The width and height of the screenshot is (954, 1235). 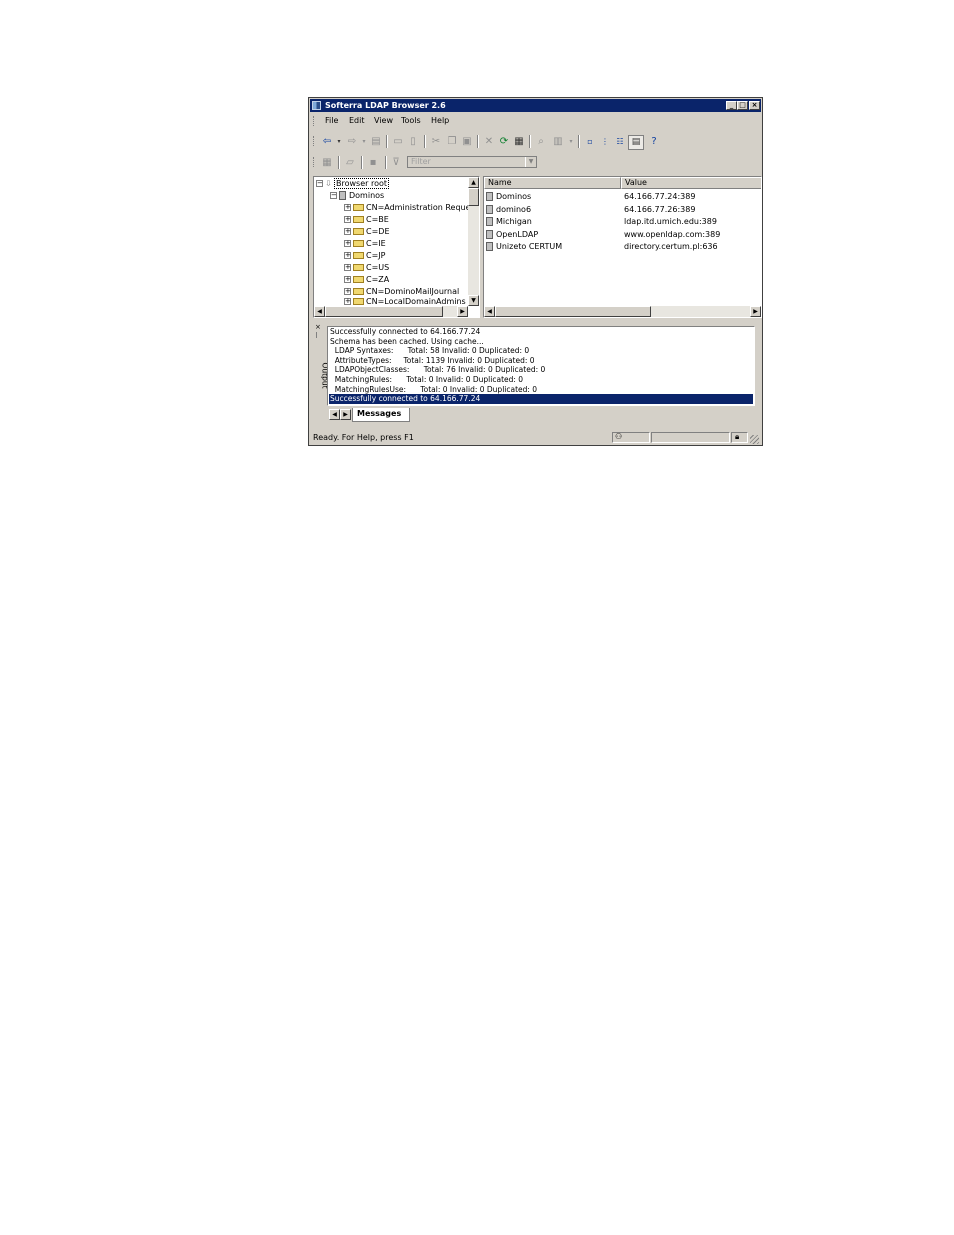 What do you see at coordinates (339, 141) in the screenshot?
I see `back-dropdown-icon: ▾` at bounding box center [339, 141].